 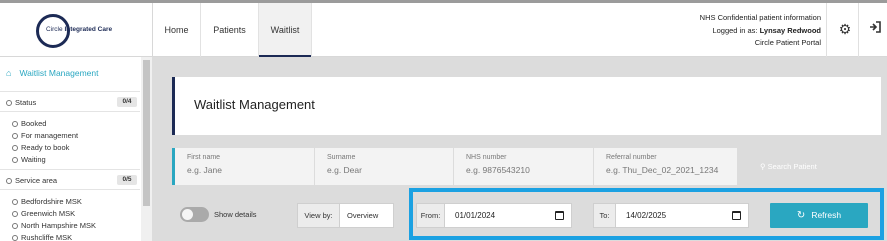 I want to click on service-item-greenwich: Greenwich MSK, so click(x=43, y=213).